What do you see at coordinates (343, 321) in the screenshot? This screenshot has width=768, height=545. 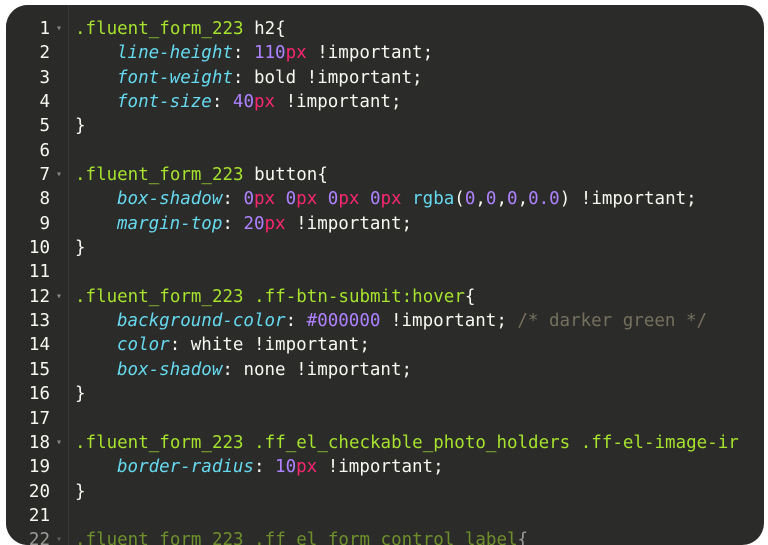 I see `code-token: #000000` at bounding box center [343, 321].